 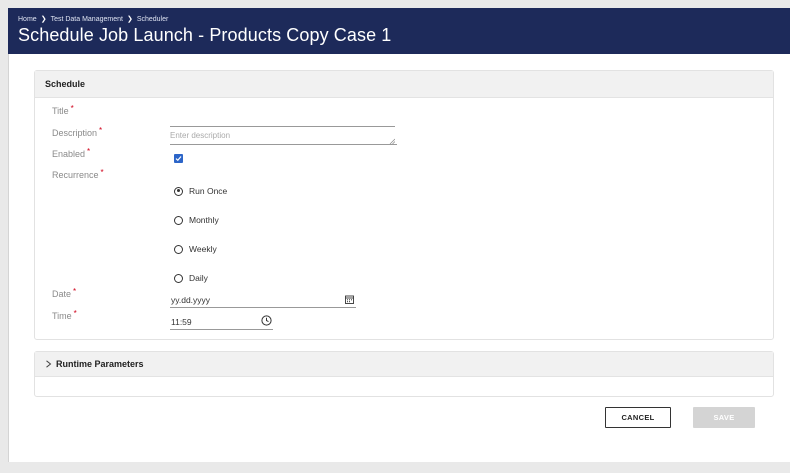 I want to click on calendar-icon, so click(x=349, y=299).